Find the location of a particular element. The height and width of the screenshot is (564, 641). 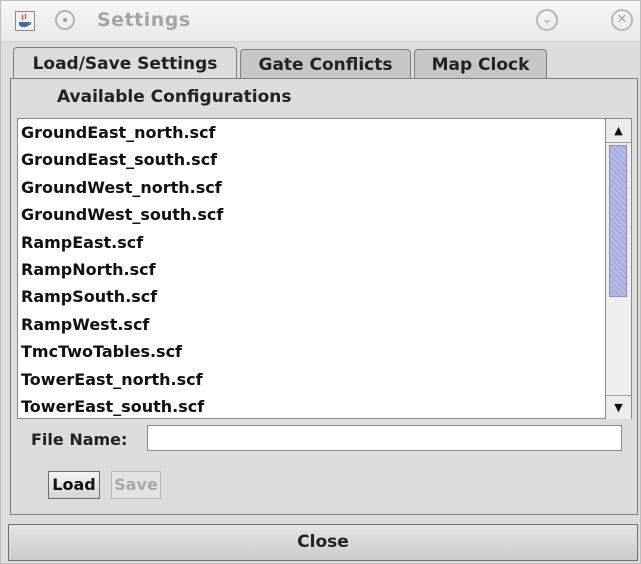

list-item: RampNorth.scf is located at coordinates (311, 269).